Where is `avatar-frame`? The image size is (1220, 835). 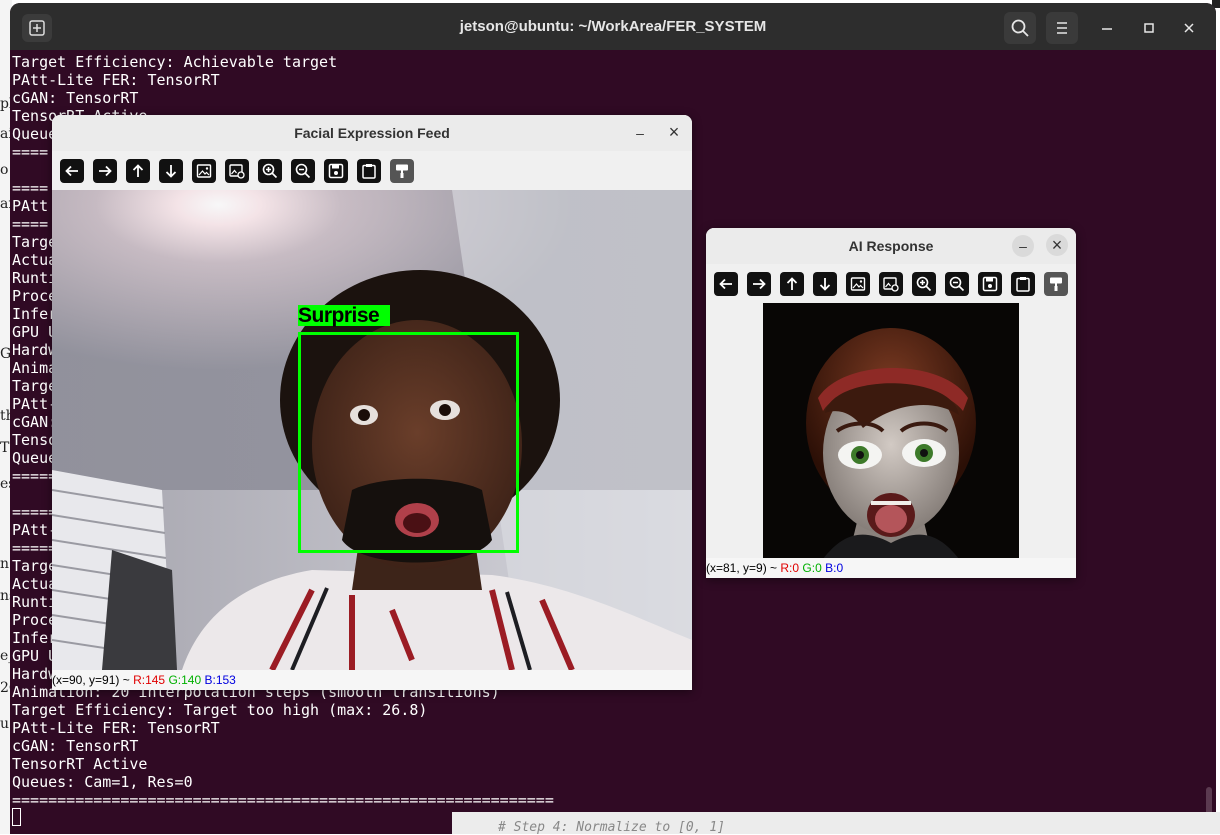
avatar-frame is located at coordinates (891, 431).